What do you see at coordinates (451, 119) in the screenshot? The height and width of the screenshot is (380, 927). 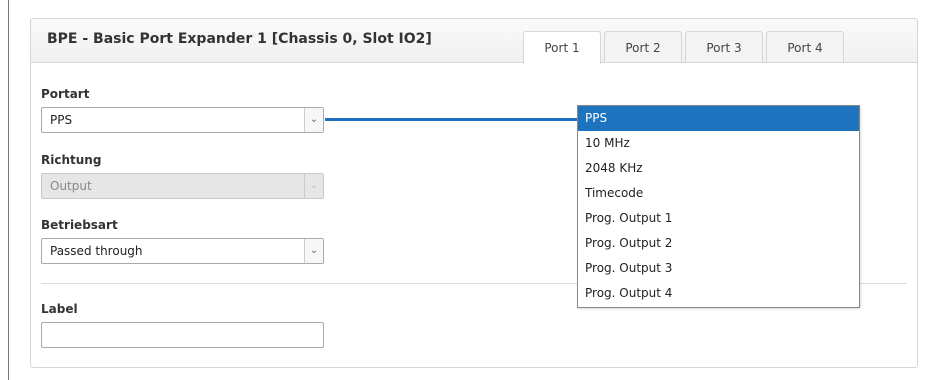 I see `dropdown-connector-line` at bounding box center [451, 119].